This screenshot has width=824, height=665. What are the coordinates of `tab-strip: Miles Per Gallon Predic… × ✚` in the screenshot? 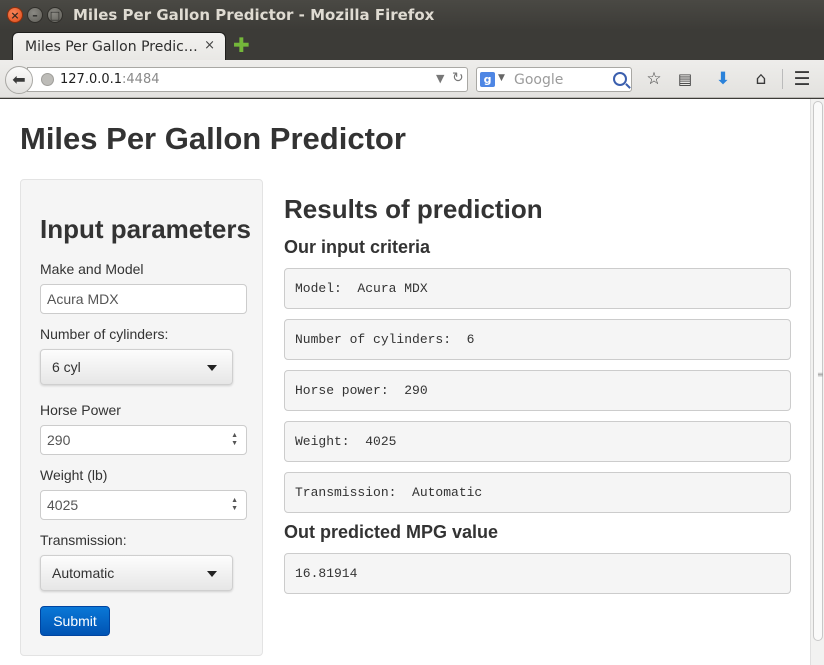 It's located at (412, 45).